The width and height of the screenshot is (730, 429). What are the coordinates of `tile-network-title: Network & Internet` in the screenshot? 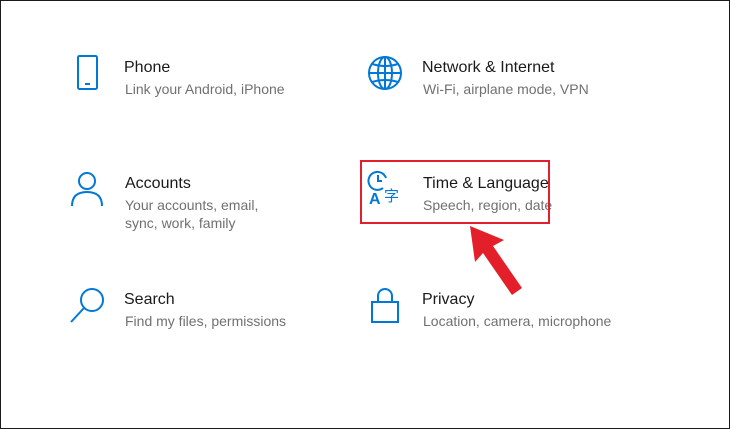 It's located at (488, 67).